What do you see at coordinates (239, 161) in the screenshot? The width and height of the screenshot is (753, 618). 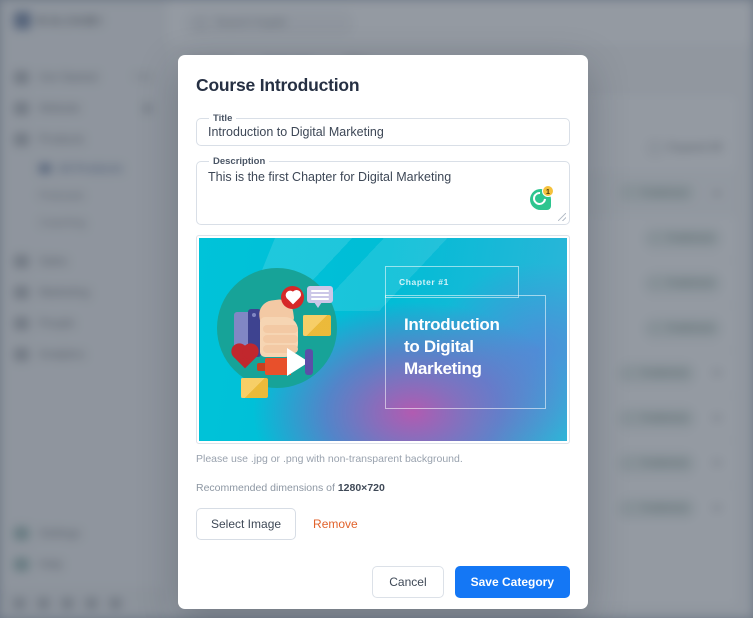 I see `description-label: Description` at bounding box center [239, 161].